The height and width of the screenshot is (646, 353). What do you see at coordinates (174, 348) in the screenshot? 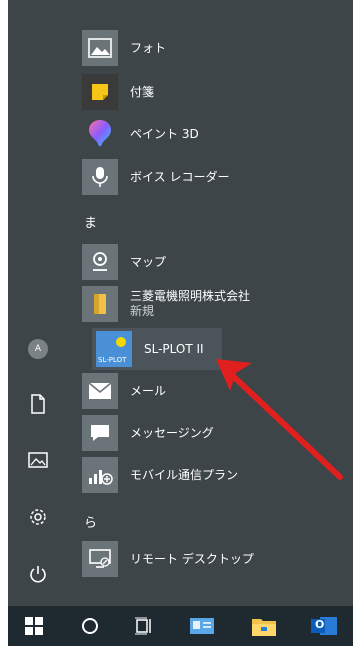
I see `app-slplot-label: SL-PLOT II` at bounding box center [174, 348].